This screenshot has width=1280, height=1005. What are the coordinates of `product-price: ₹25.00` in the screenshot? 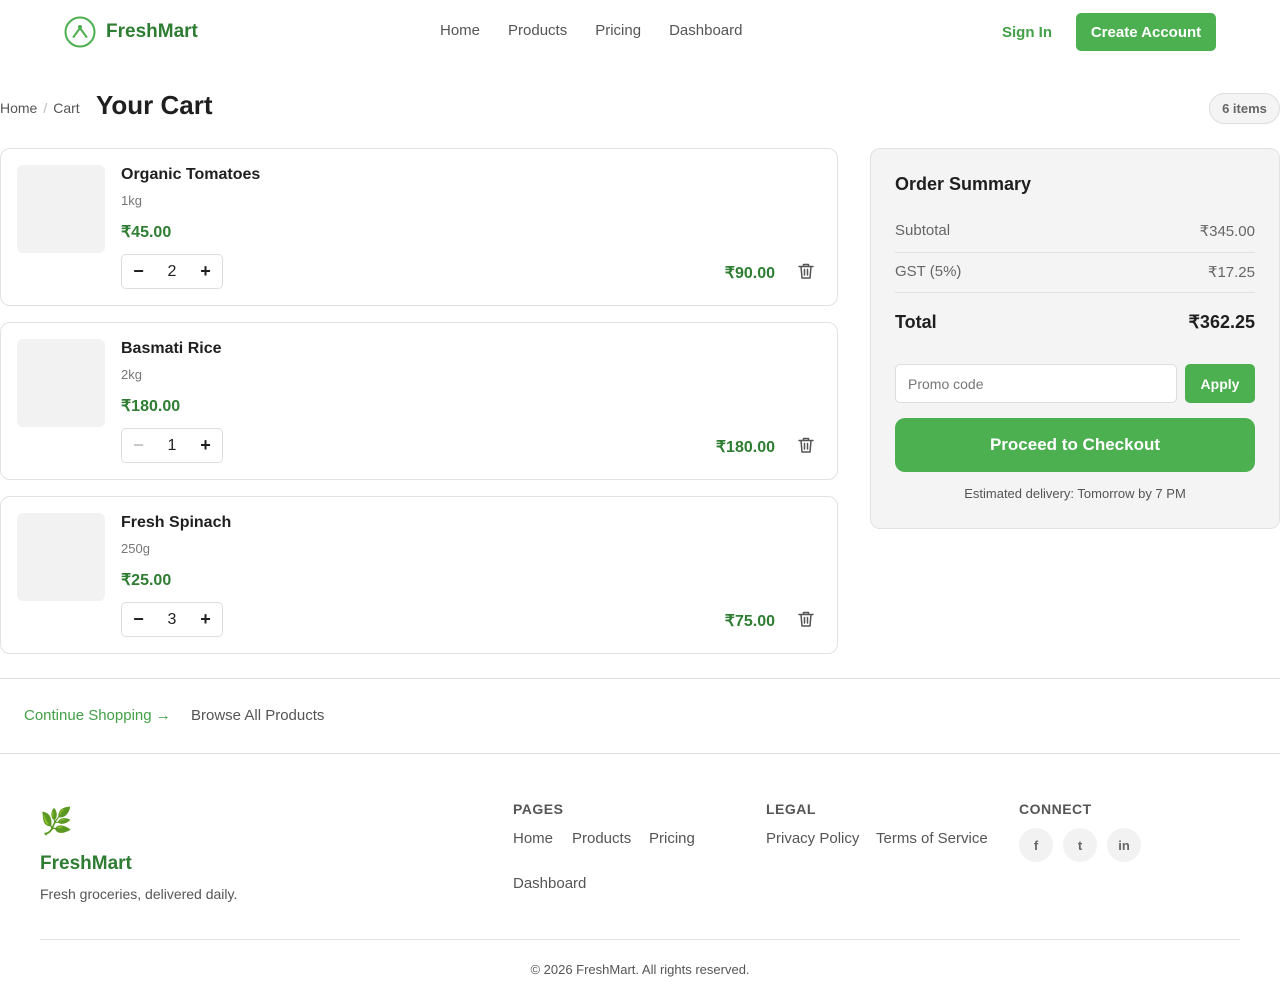 It's located at (146, 580).